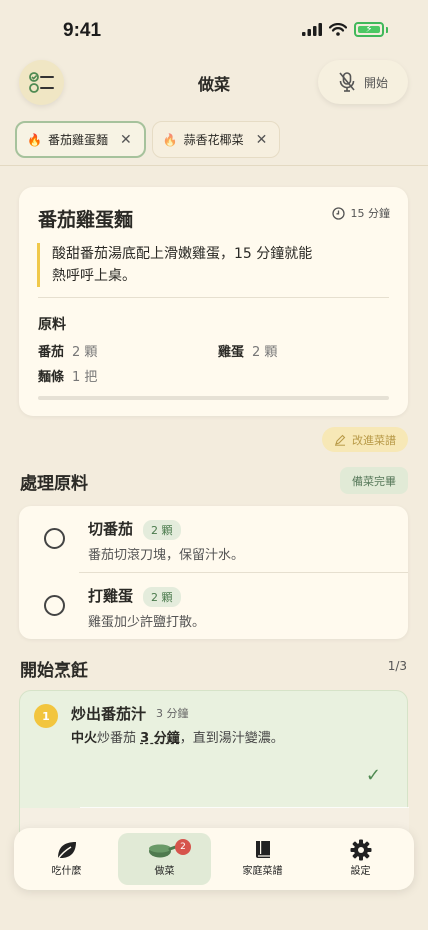 This screenshot has height=930, width=428. I want to click on ingredient-name: 麵條, so click(51, 377).